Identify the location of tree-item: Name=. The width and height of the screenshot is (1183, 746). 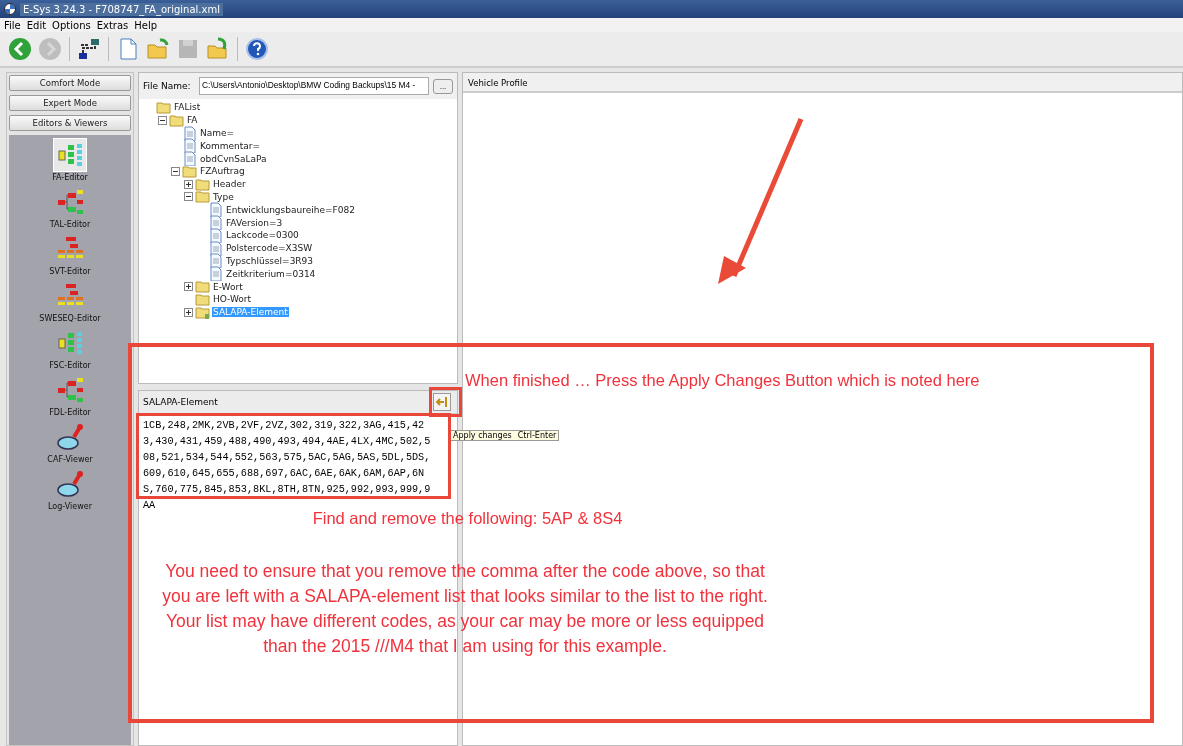
(217, 133).